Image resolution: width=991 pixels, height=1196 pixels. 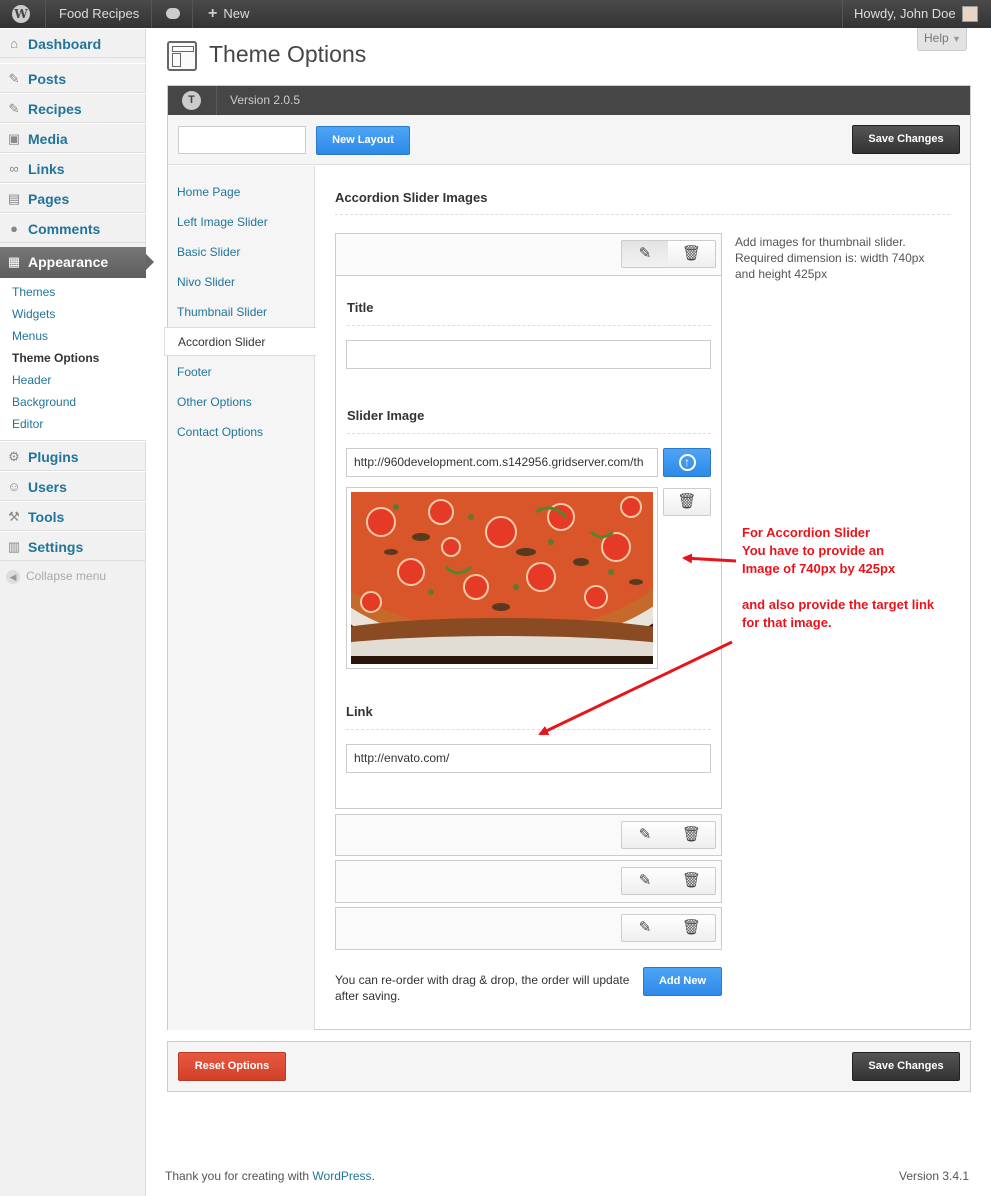 What do you see at coordinates (73, 516) in the screenshot?
I see `sidebar-item-tools: ⚒ Tools` at bounding box center [73, 516].